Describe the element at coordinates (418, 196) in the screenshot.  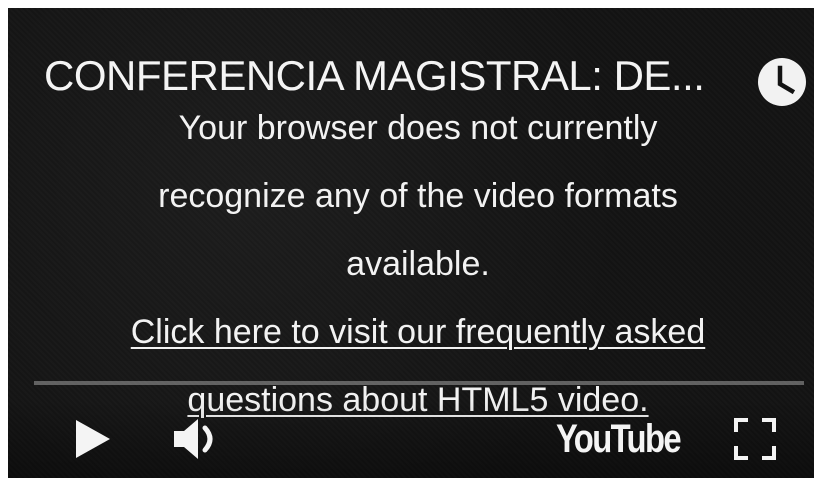
I see `error-line: recognize any of the video formats` at that location.